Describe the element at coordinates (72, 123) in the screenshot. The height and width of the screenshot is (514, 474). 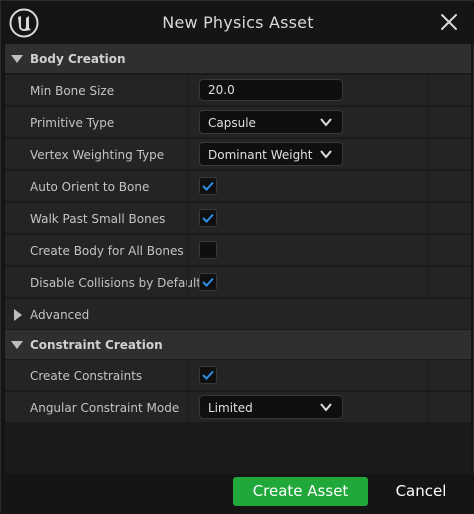
I see `primitive-type-label: Primitive Type` at that location.